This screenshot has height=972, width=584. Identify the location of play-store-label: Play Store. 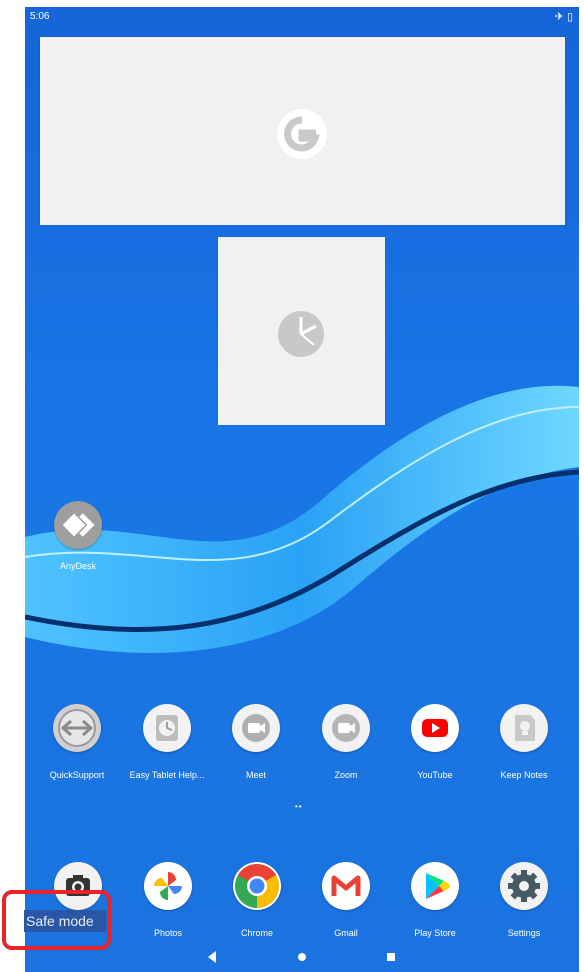
(435, 933).